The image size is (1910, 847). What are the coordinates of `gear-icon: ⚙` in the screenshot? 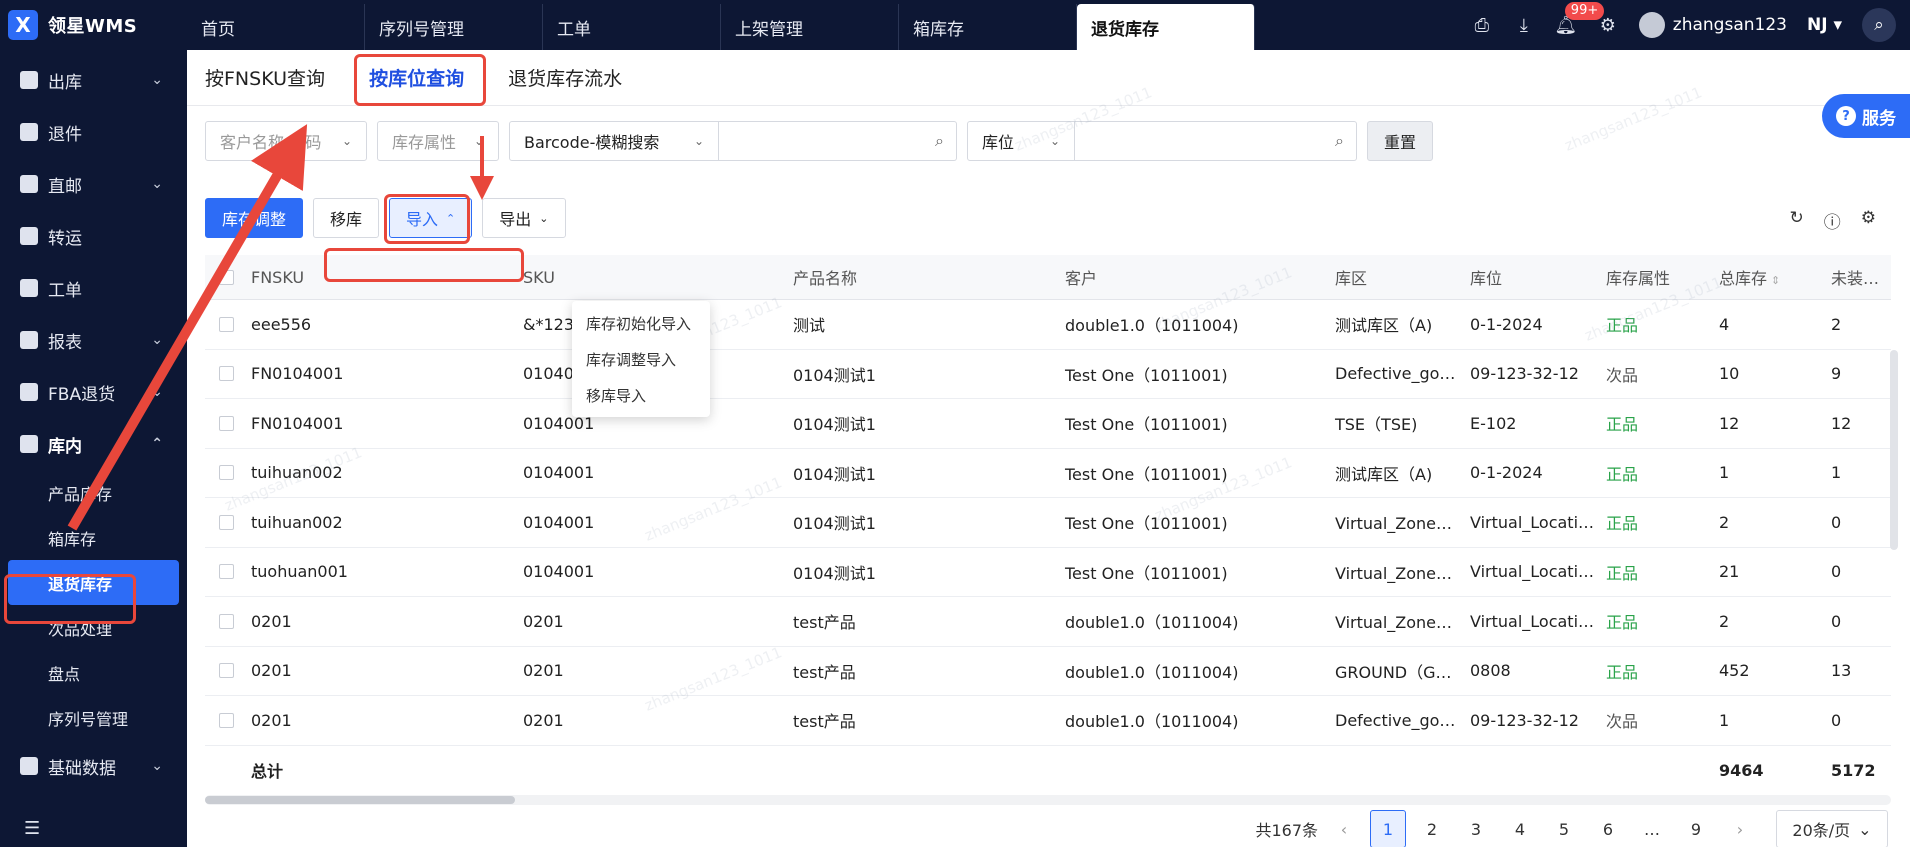 It's located at (1608, 25).